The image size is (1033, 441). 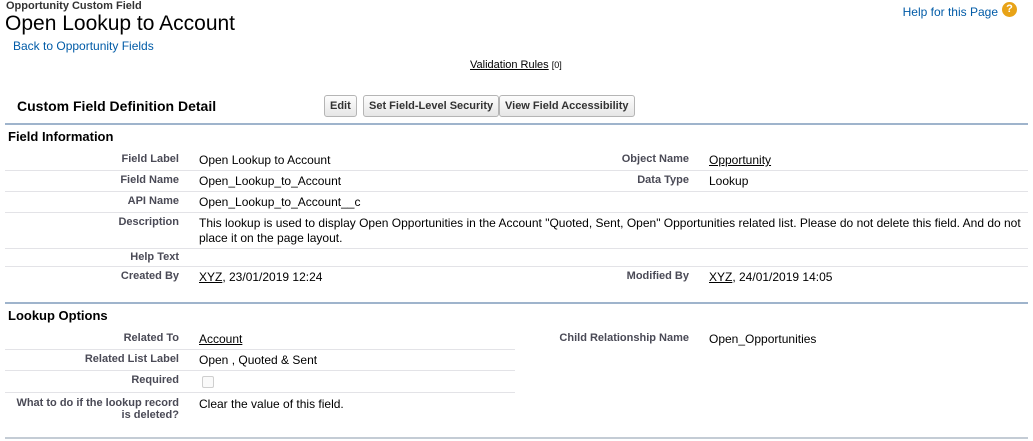 I want to click on view-field-accessibility-button: View Field Accessibility, so click(x=567, y=106).